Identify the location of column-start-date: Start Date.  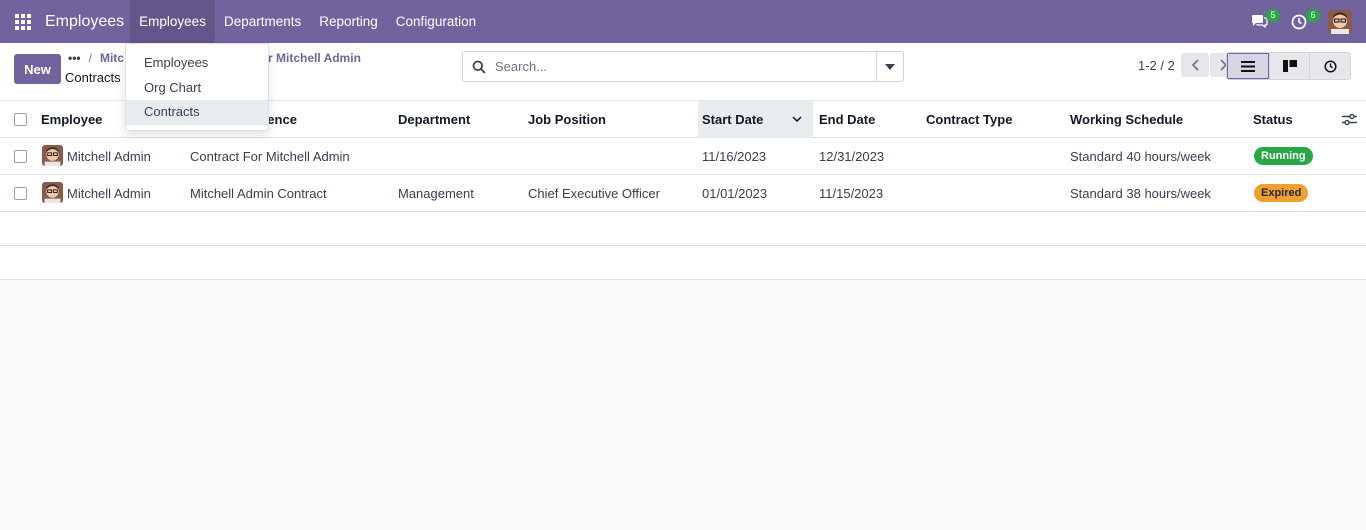
(755, 119).